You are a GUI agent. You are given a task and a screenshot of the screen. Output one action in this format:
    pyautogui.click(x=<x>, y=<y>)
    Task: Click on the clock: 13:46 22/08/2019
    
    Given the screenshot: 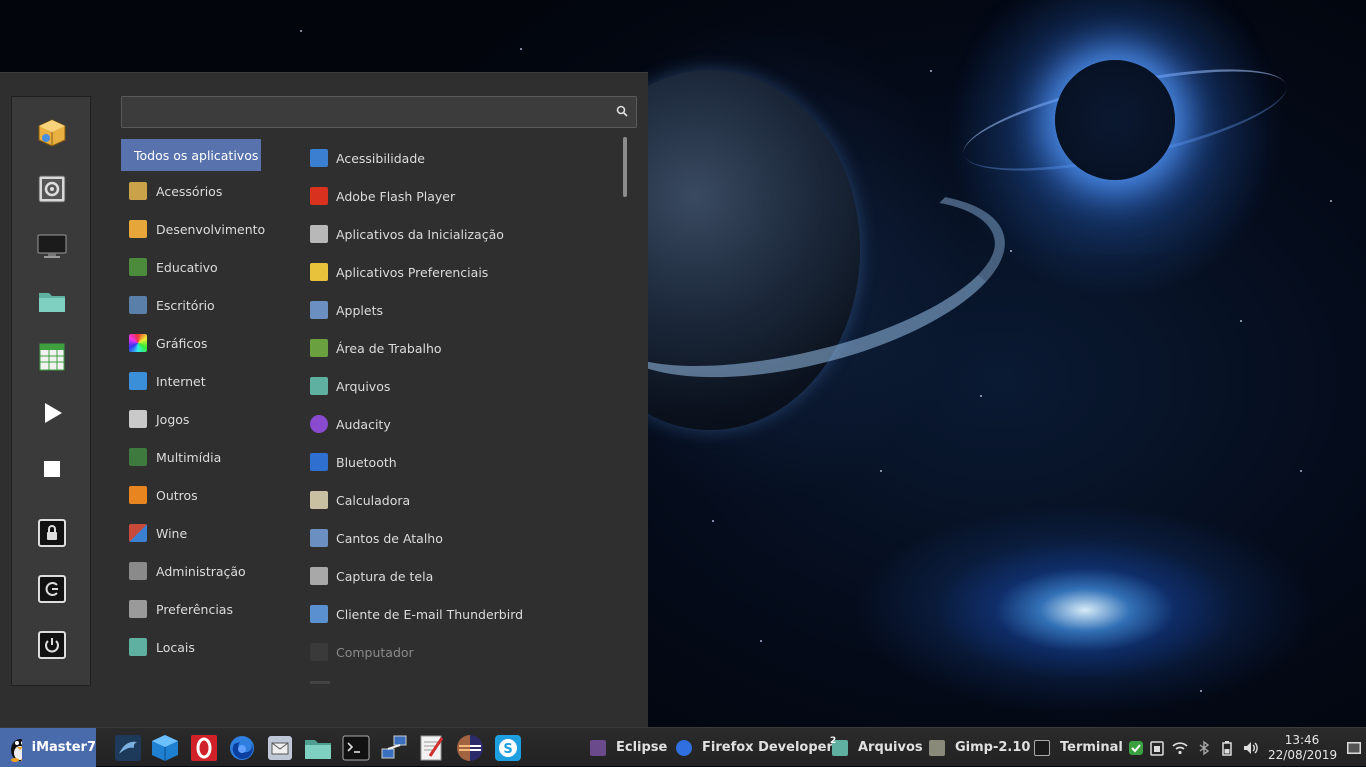 What is the action you would take?
    pyautogui.click(x=1303, y=748)
    